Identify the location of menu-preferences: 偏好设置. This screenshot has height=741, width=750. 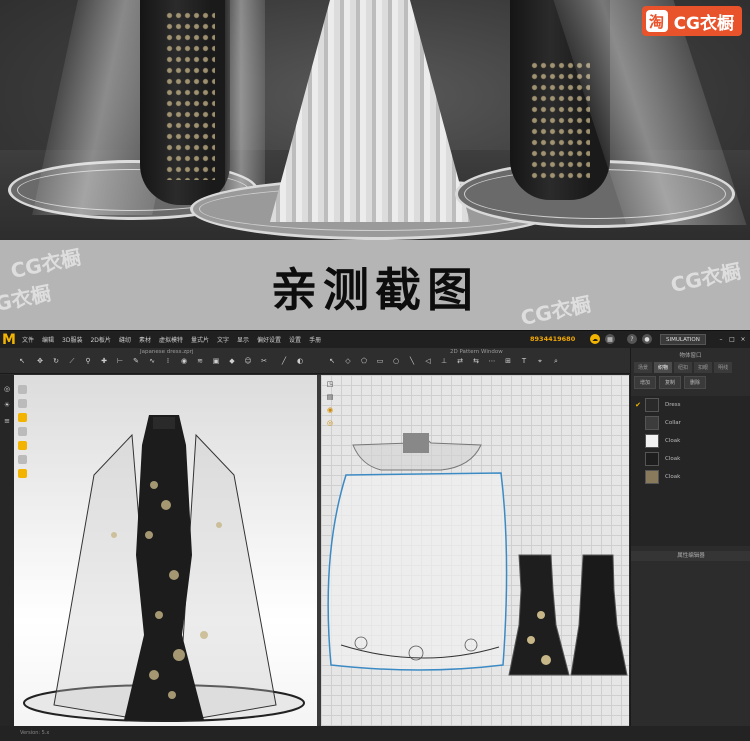
(269, 339).